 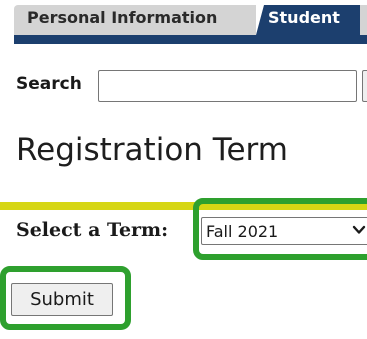 I want to click on submit-button: Submit, so click(x=62, y=299).